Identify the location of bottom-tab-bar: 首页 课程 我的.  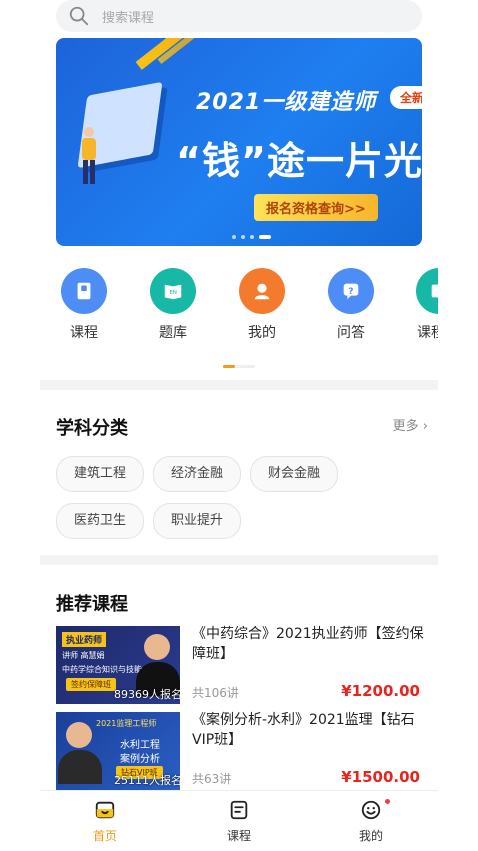
(239, 820).